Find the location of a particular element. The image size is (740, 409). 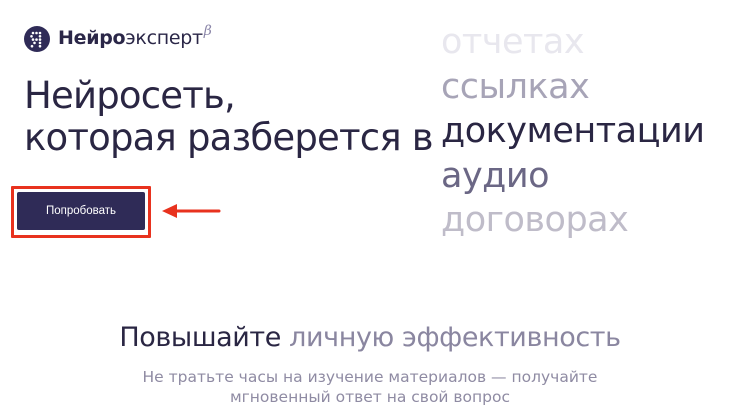

hero-title-line1: Нейросеть, is located at coordinates (130, 95).